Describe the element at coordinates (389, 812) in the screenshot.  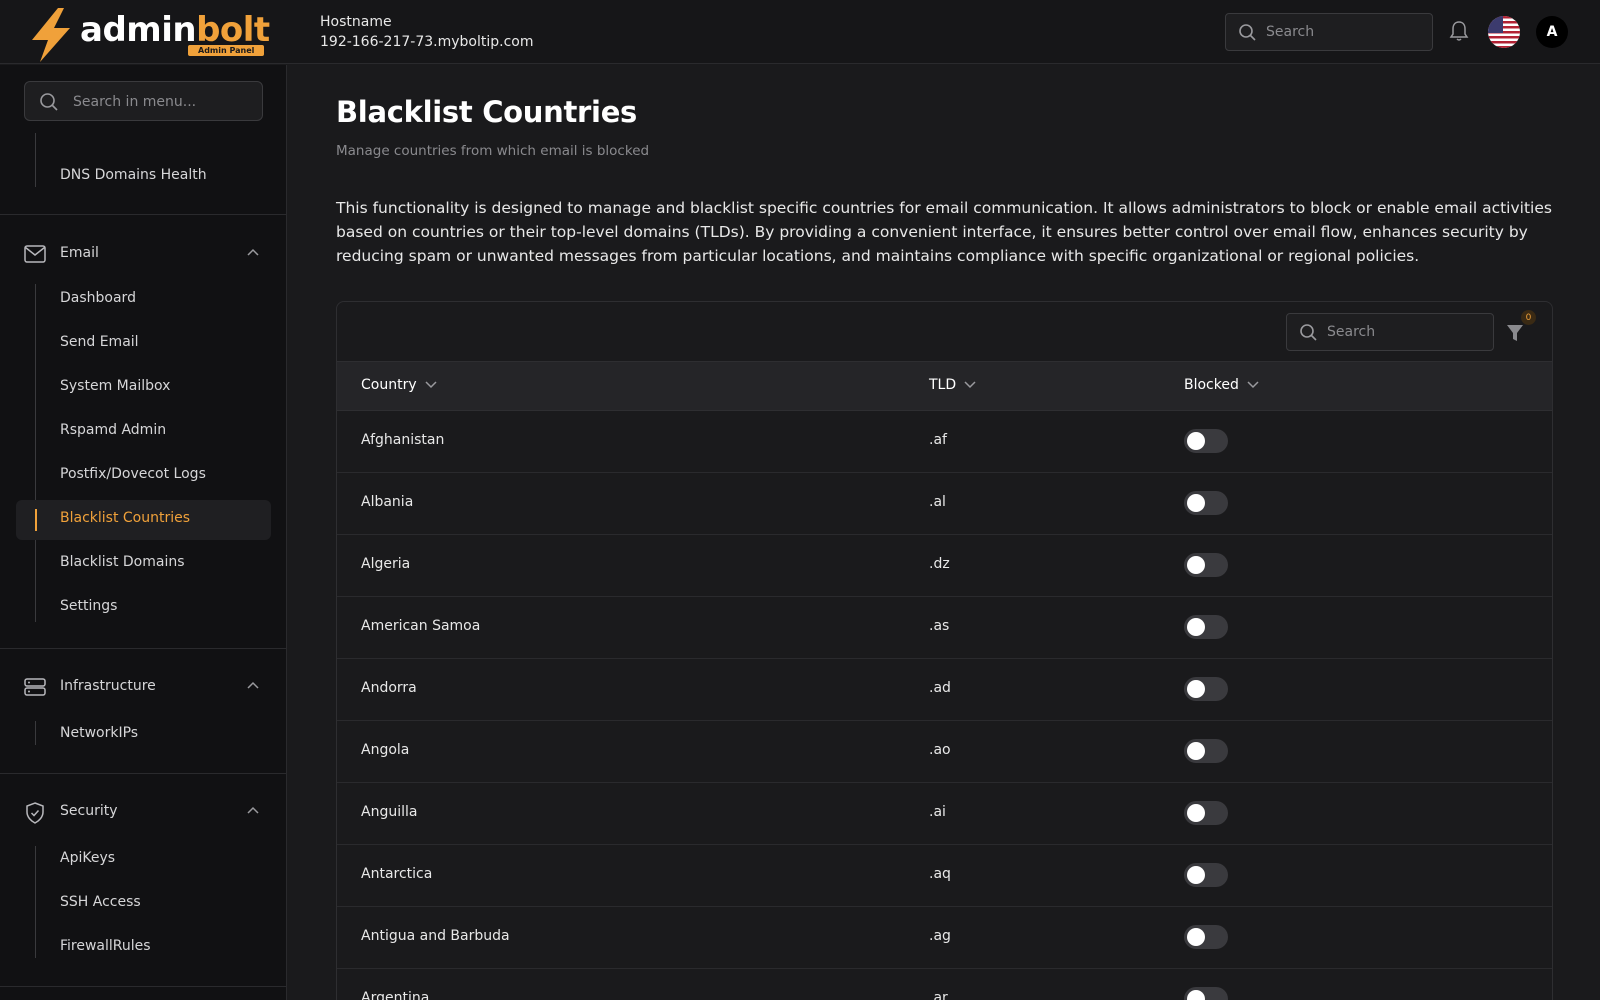
I see `country-cell: Anguilla` at that location.